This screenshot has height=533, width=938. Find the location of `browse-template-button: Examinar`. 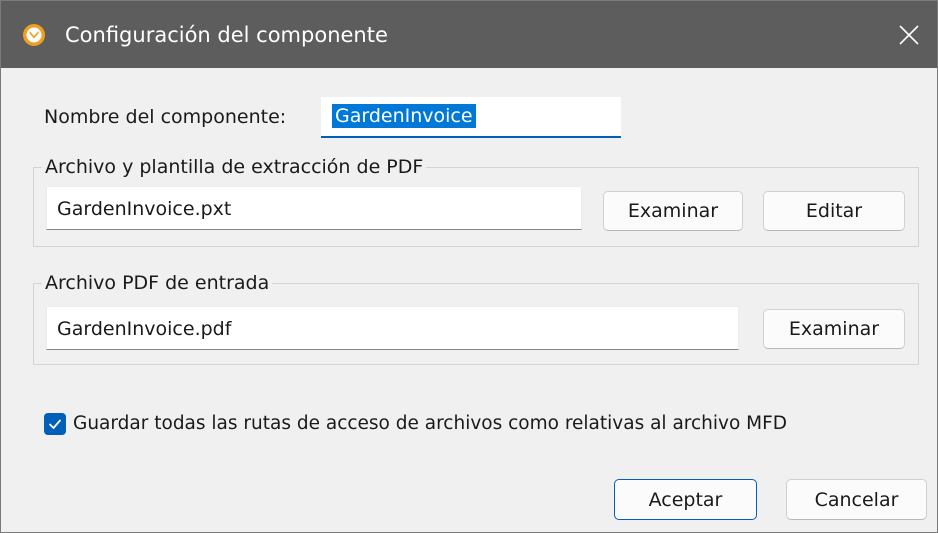

browse-template-button: Examinar is located at coordinates (673, 211).